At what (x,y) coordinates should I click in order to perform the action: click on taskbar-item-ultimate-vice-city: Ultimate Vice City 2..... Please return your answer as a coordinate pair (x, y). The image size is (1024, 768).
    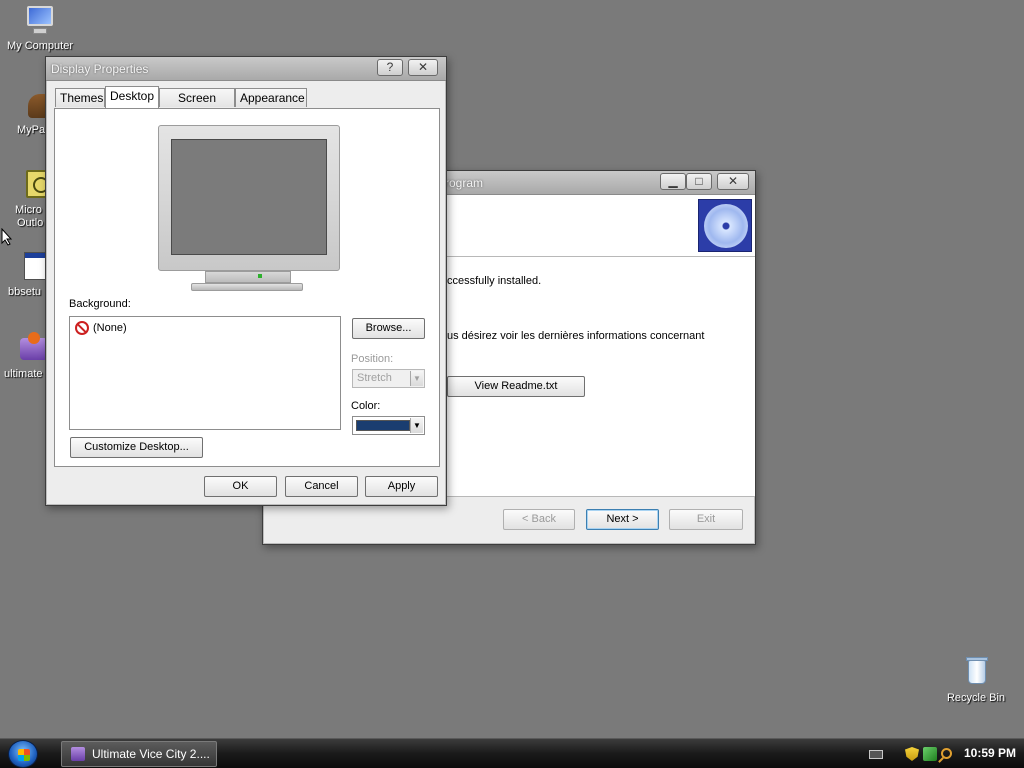
    Looking at the image, I should click on (139, 754).